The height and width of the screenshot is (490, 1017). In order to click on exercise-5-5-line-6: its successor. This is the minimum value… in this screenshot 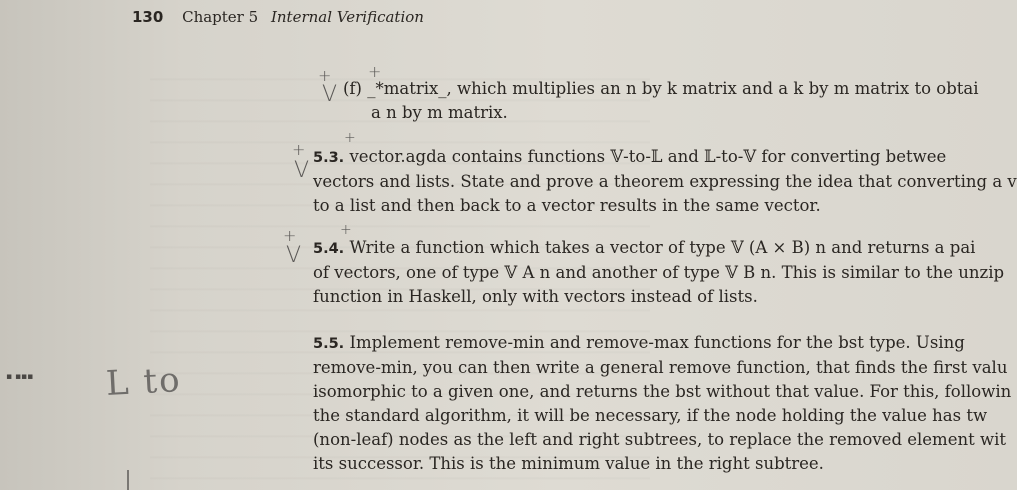, I will do `click(568, 463)`.